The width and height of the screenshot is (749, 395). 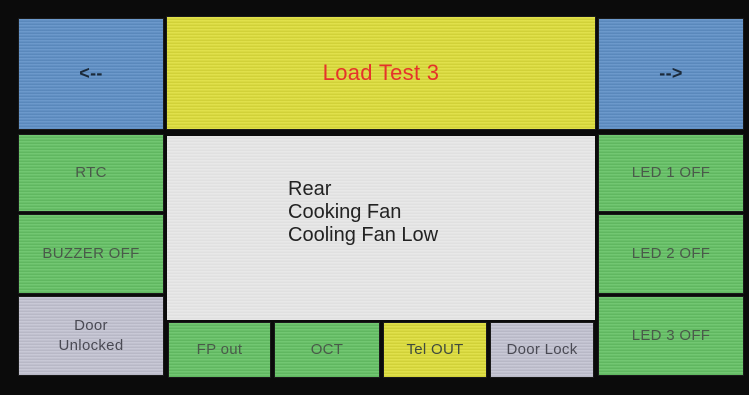 I want to click on tel-out-label: Tel OUT, so click(x=435, y=349).